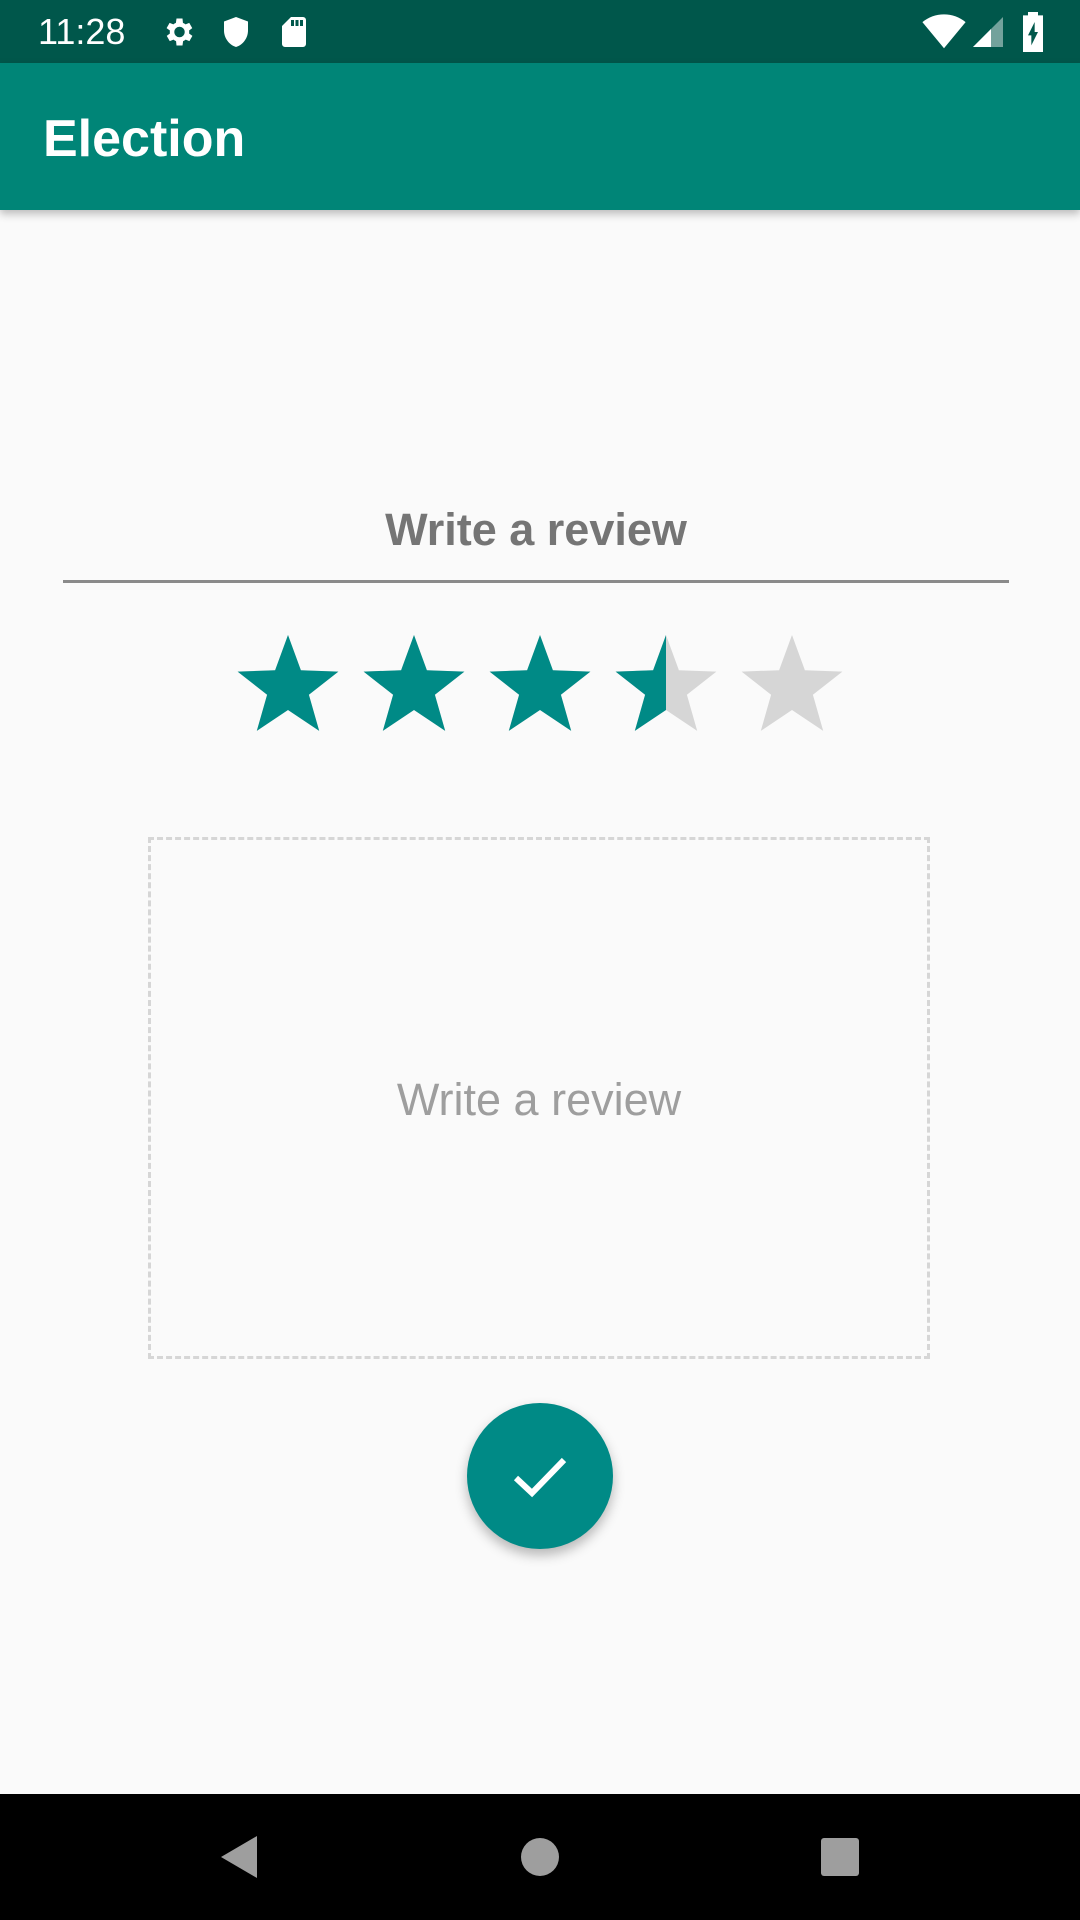 Image resolution: width=1080 pixels, height=1920 pixels. I want to click on cell-signal-icon, so click(988, 32).